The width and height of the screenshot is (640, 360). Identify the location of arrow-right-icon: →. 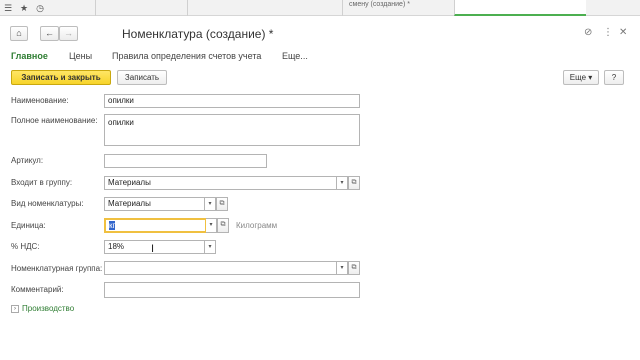
(68, 33).